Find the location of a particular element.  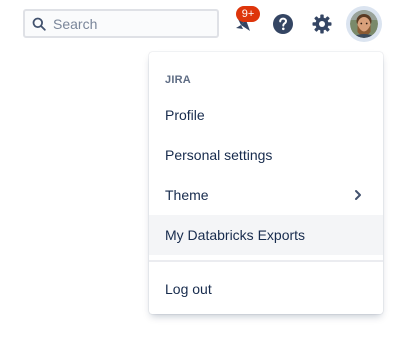

menu-item-personal-settings: Personal settings is located at coordinates (266, 155).